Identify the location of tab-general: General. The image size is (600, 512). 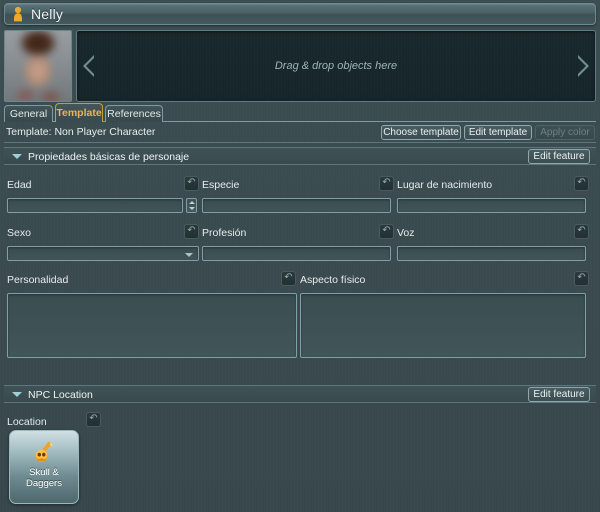
(28, 113).